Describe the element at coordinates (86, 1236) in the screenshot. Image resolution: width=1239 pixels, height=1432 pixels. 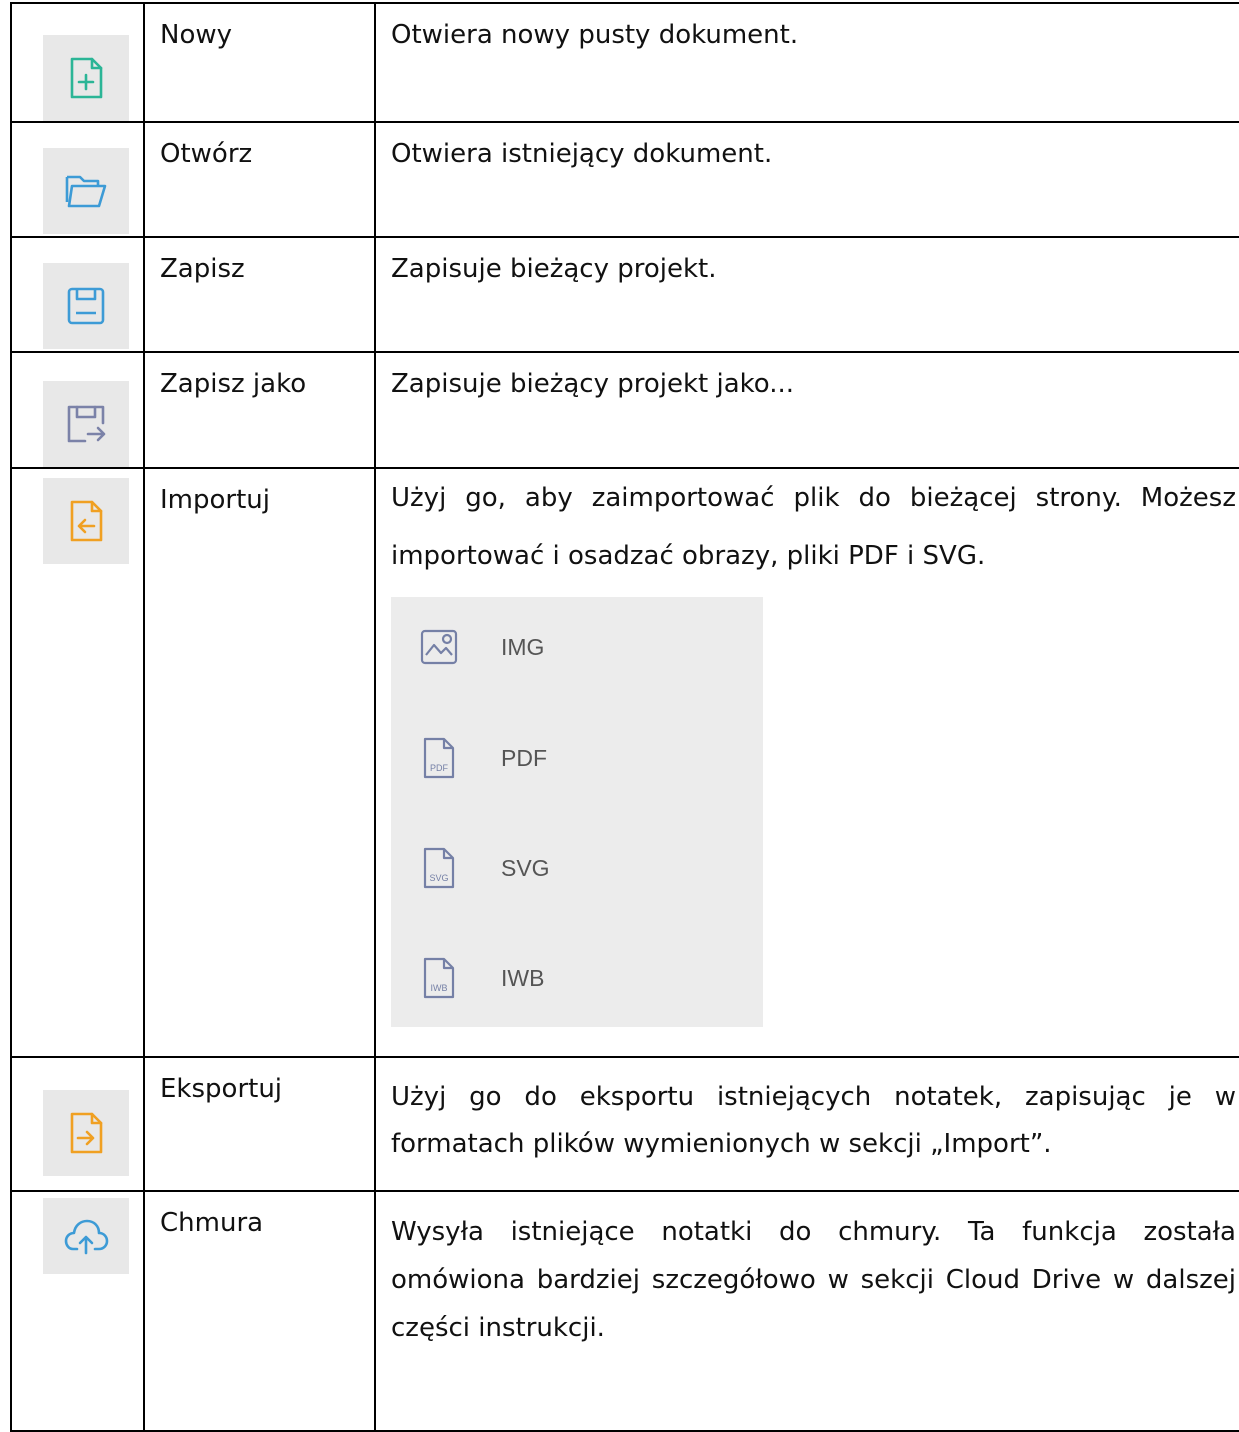
I see `cloud-upload-icon` at that location.